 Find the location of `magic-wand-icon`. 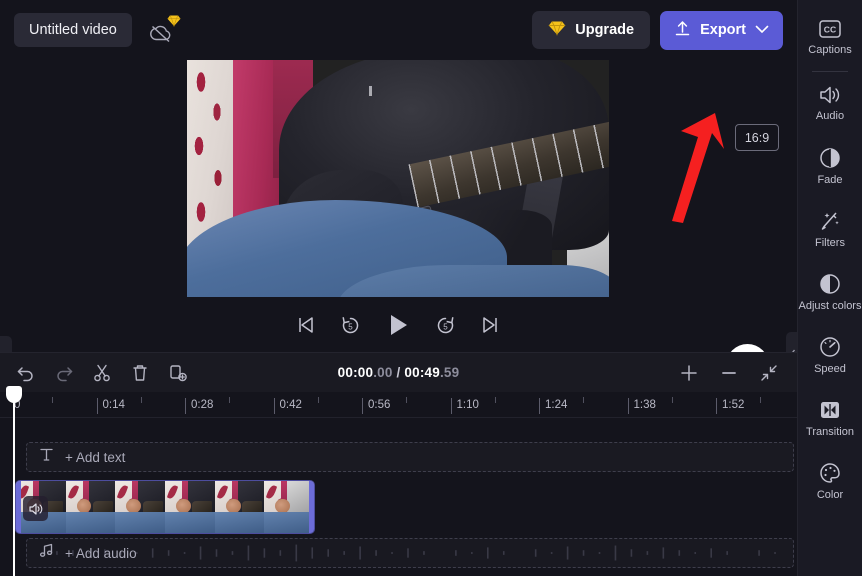

magic-wand-icon is located at coordinates (830, 221).